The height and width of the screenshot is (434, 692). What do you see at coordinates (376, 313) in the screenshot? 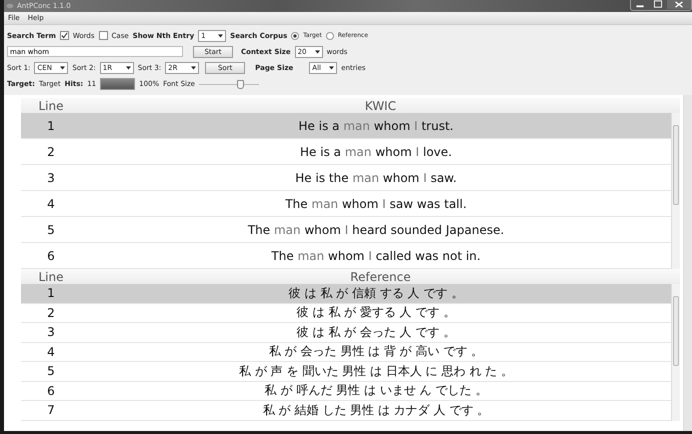
I see `reference-line: 彼 は 私 が 愛する 人 です 。` at bounding box center [376, 313].